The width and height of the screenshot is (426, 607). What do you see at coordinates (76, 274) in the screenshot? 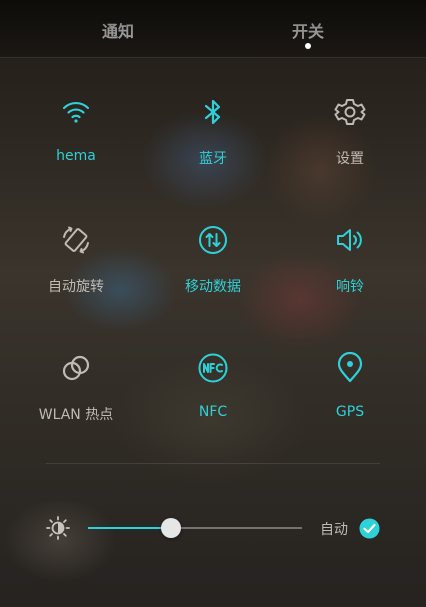
I see `toggle-auto-rotate: 自动旋转` at bounding box center [76, 274].